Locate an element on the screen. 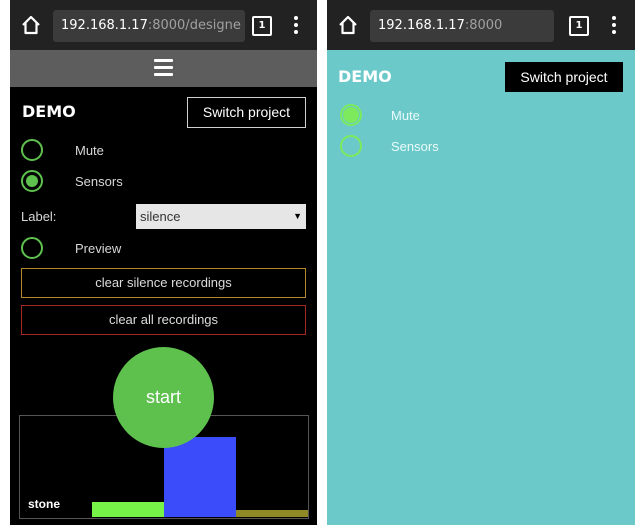 The image size is (635, 525). clear-silence-button: clear silence recordings is located at coordinates (163, 283).